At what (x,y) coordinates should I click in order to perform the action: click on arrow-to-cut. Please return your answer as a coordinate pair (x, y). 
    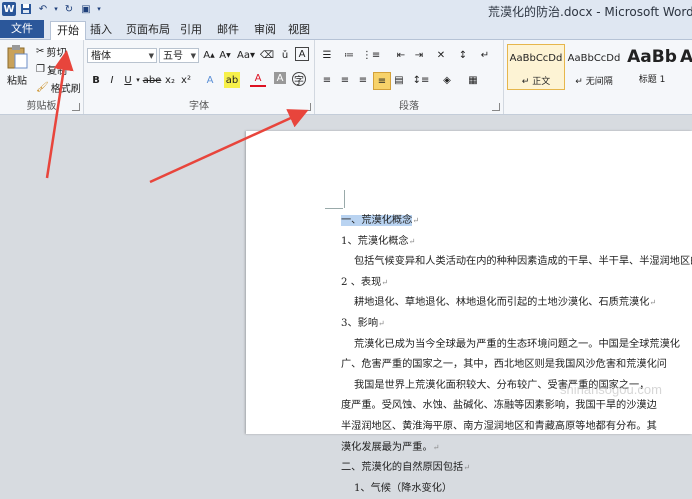
    Looking at the image, I should click on (59, 114).